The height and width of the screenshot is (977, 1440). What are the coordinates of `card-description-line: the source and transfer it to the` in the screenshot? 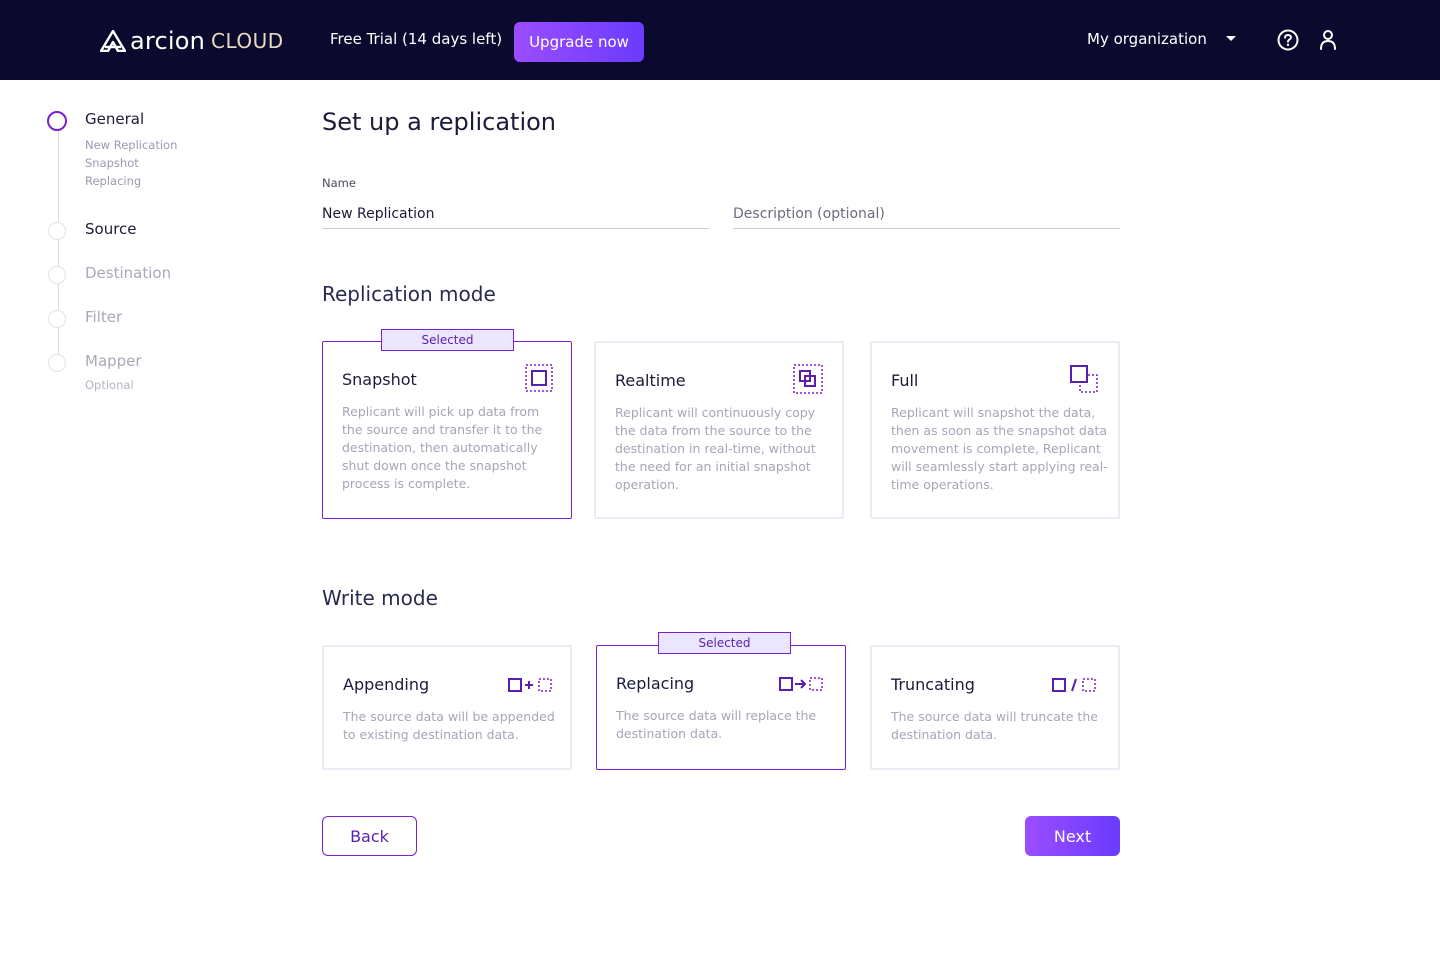 It's located at (442, 429).